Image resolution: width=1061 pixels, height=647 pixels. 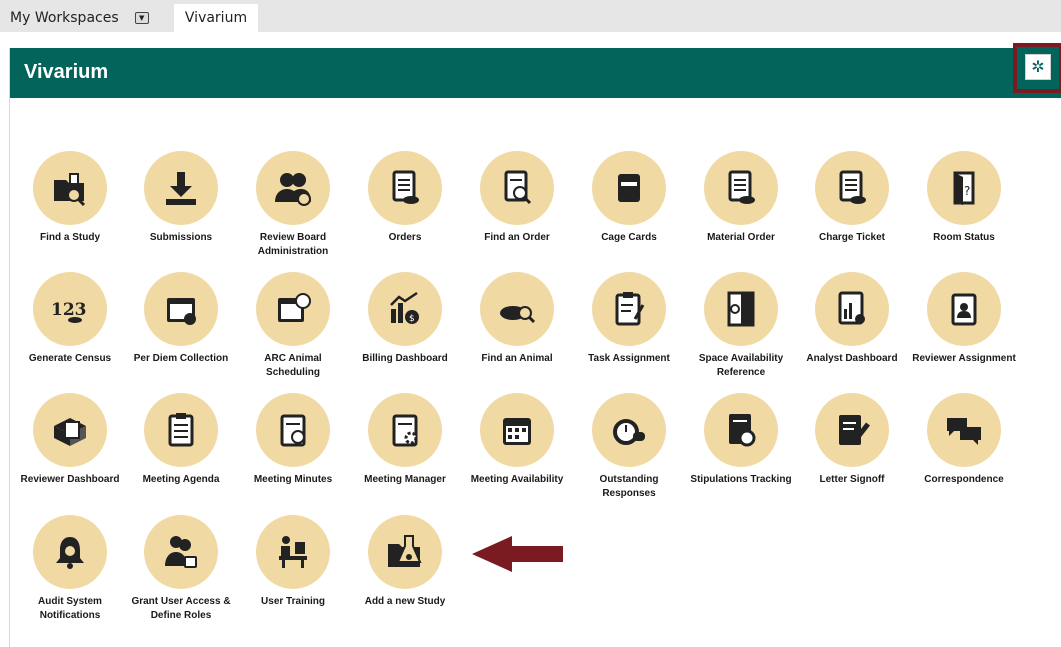 What do you see at coordinates (405, 602) in the screenshot?
I see `tool-label: Add a new Study` at bounding box center [405, 602].